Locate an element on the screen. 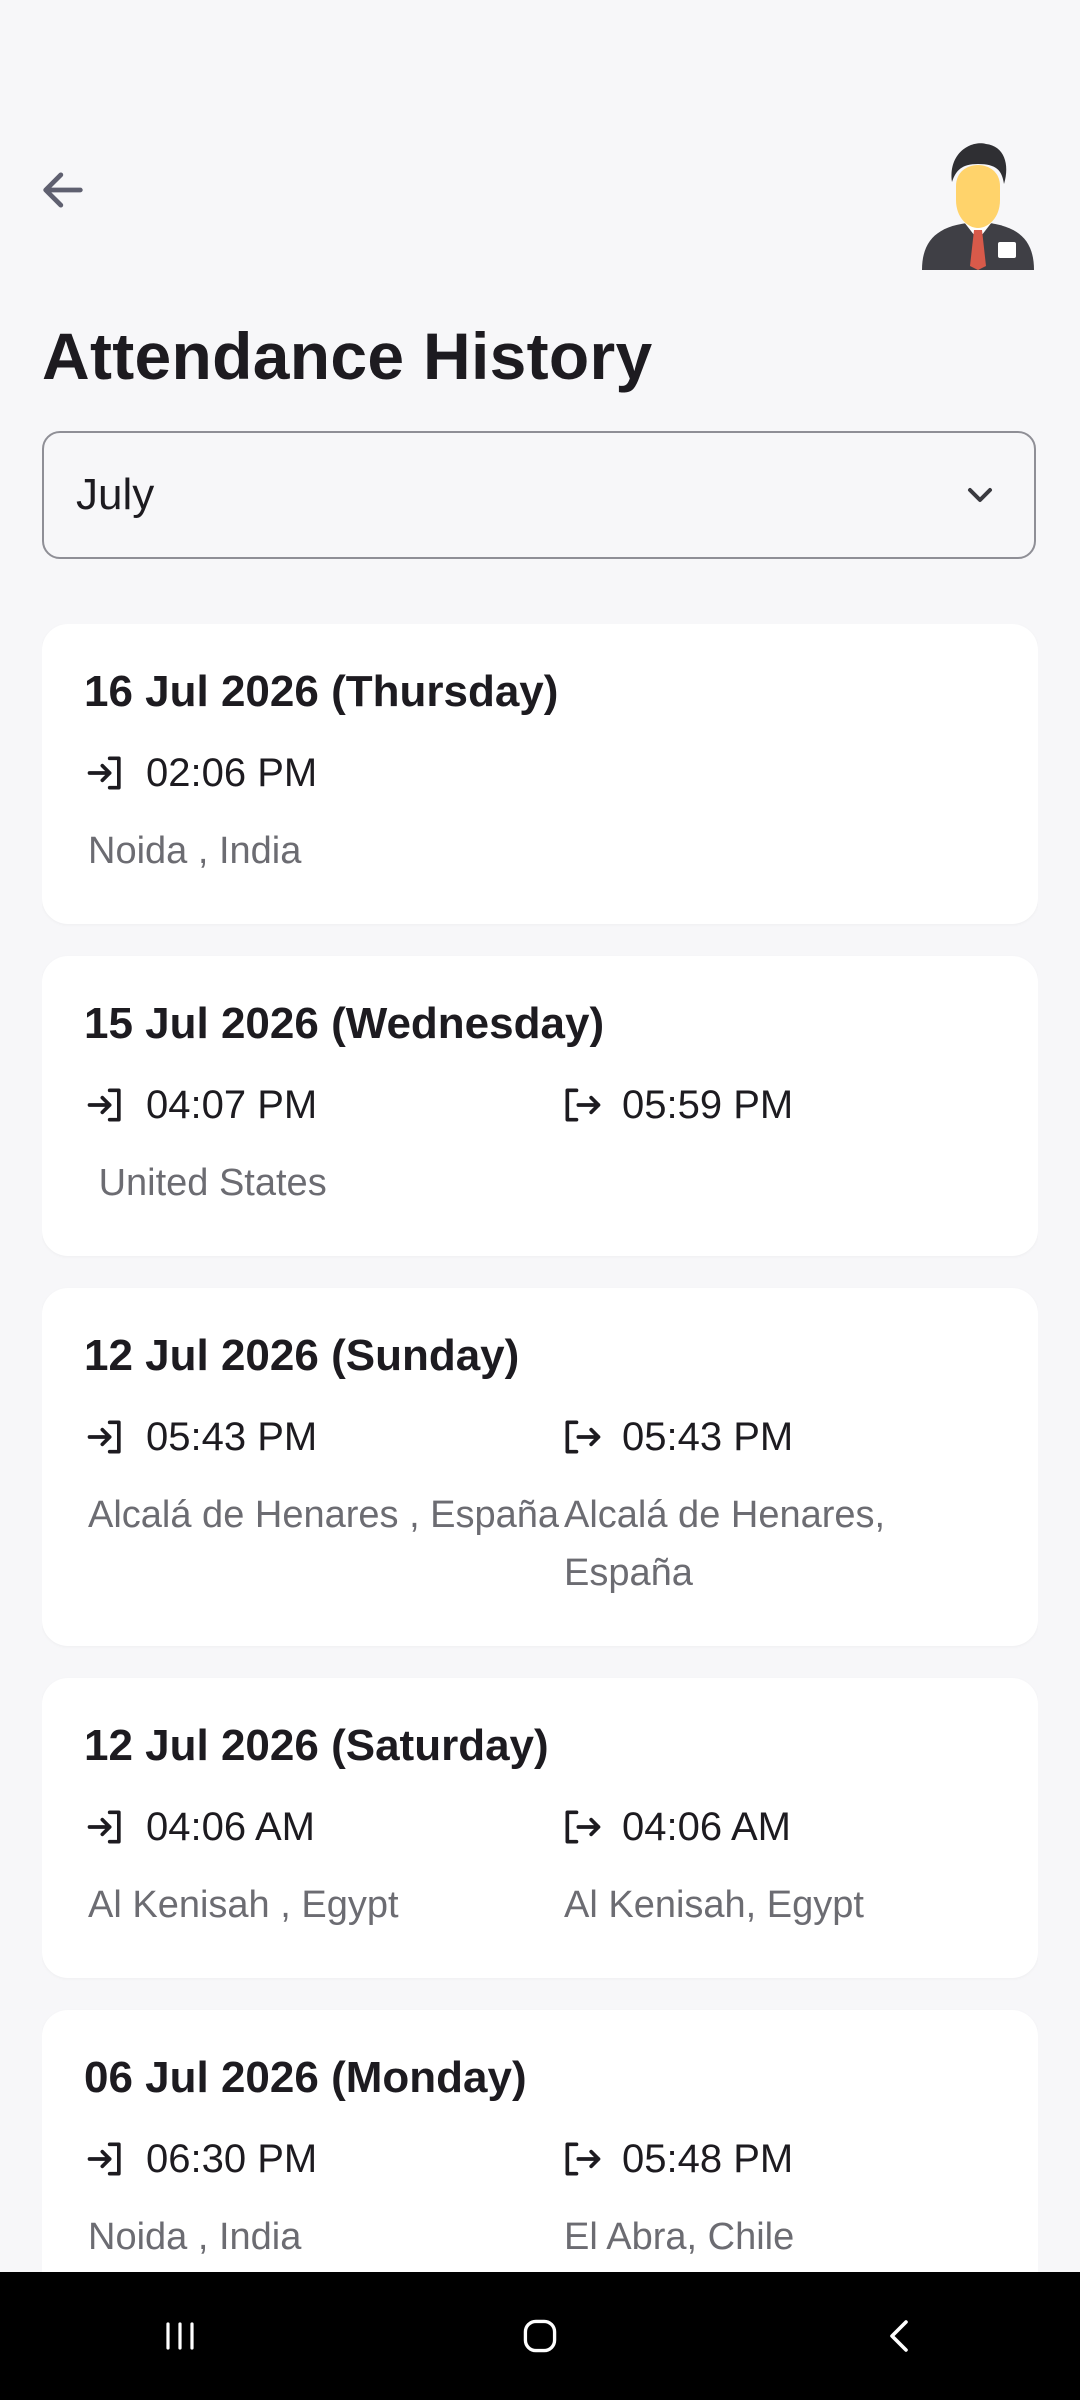  avatar is located at coordinates (978, 200).